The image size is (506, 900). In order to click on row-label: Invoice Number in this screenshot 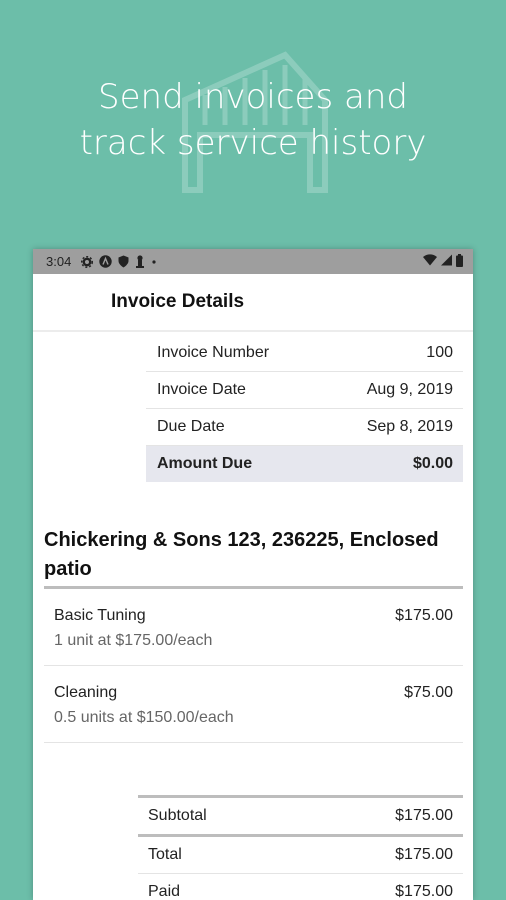, I will do `click(213, 352)`.